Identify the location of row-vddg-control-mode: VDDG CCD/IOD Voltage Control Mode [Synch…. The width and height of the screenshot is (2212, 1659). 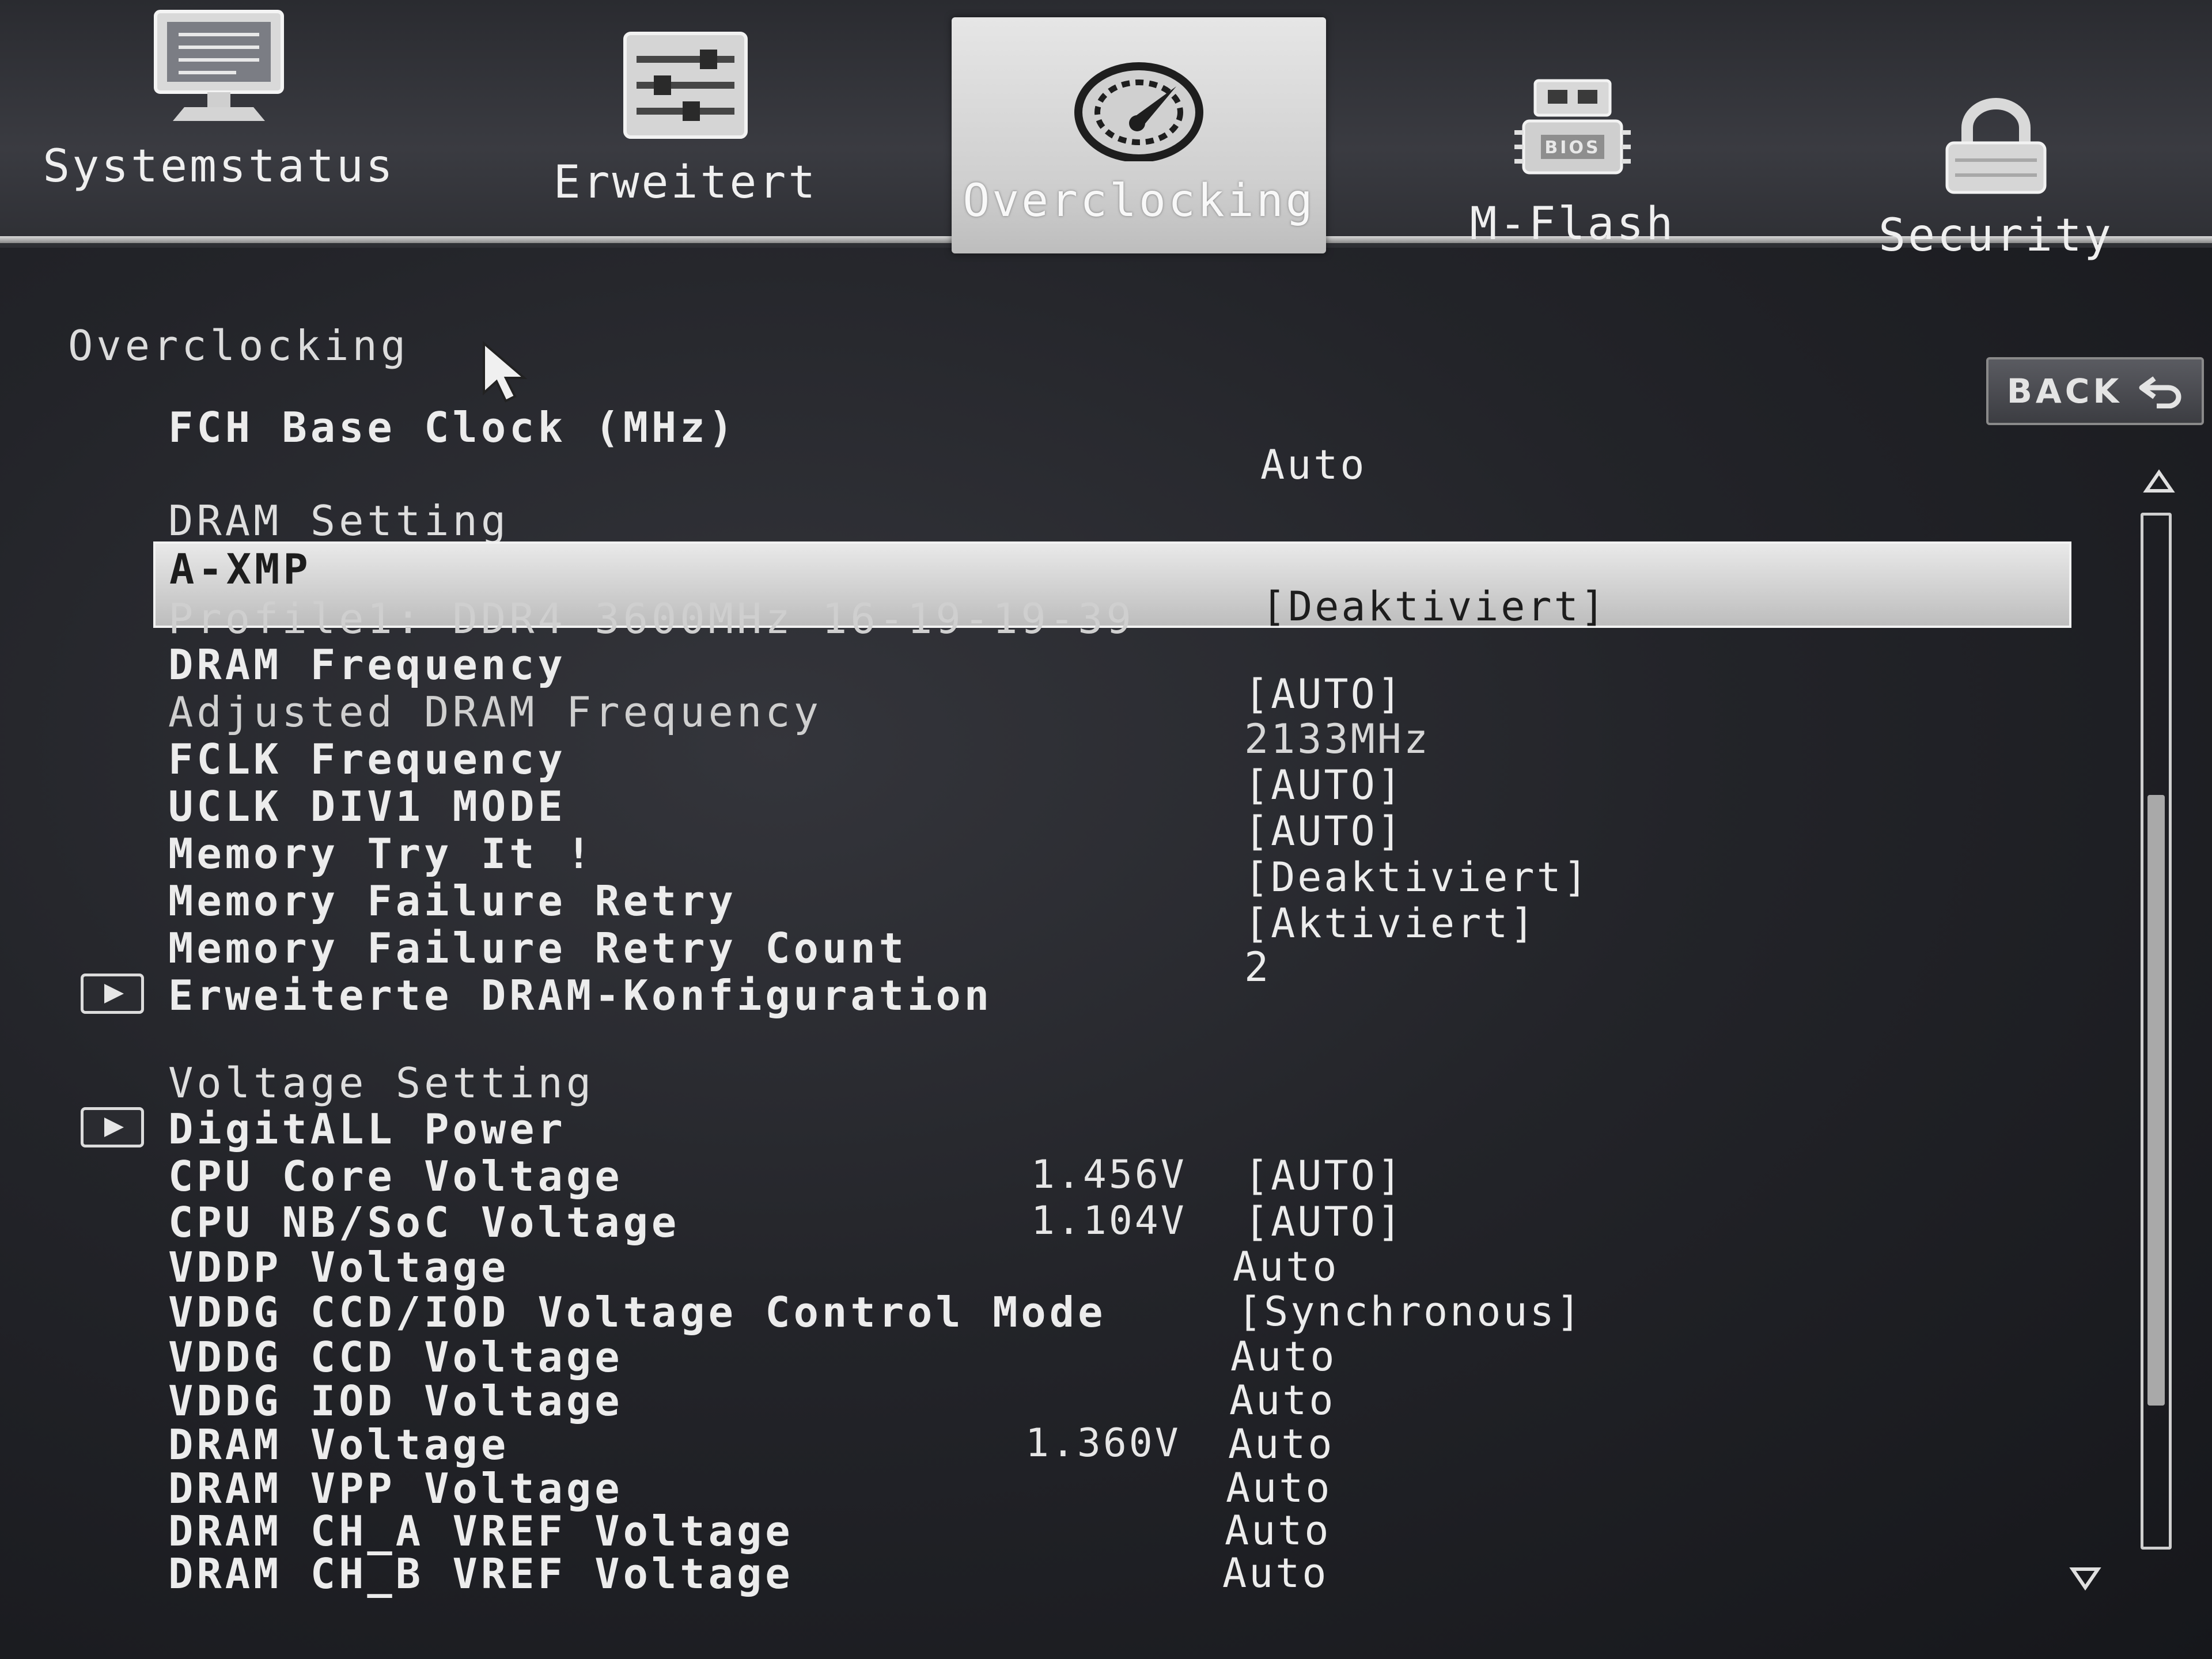
(1037, 1312).